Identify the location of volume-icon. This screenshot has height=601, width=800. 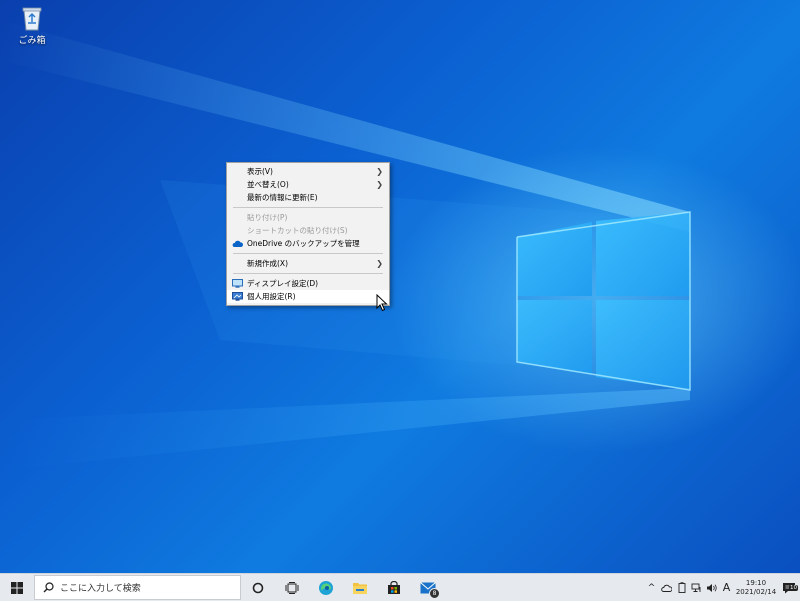
(711, 587).